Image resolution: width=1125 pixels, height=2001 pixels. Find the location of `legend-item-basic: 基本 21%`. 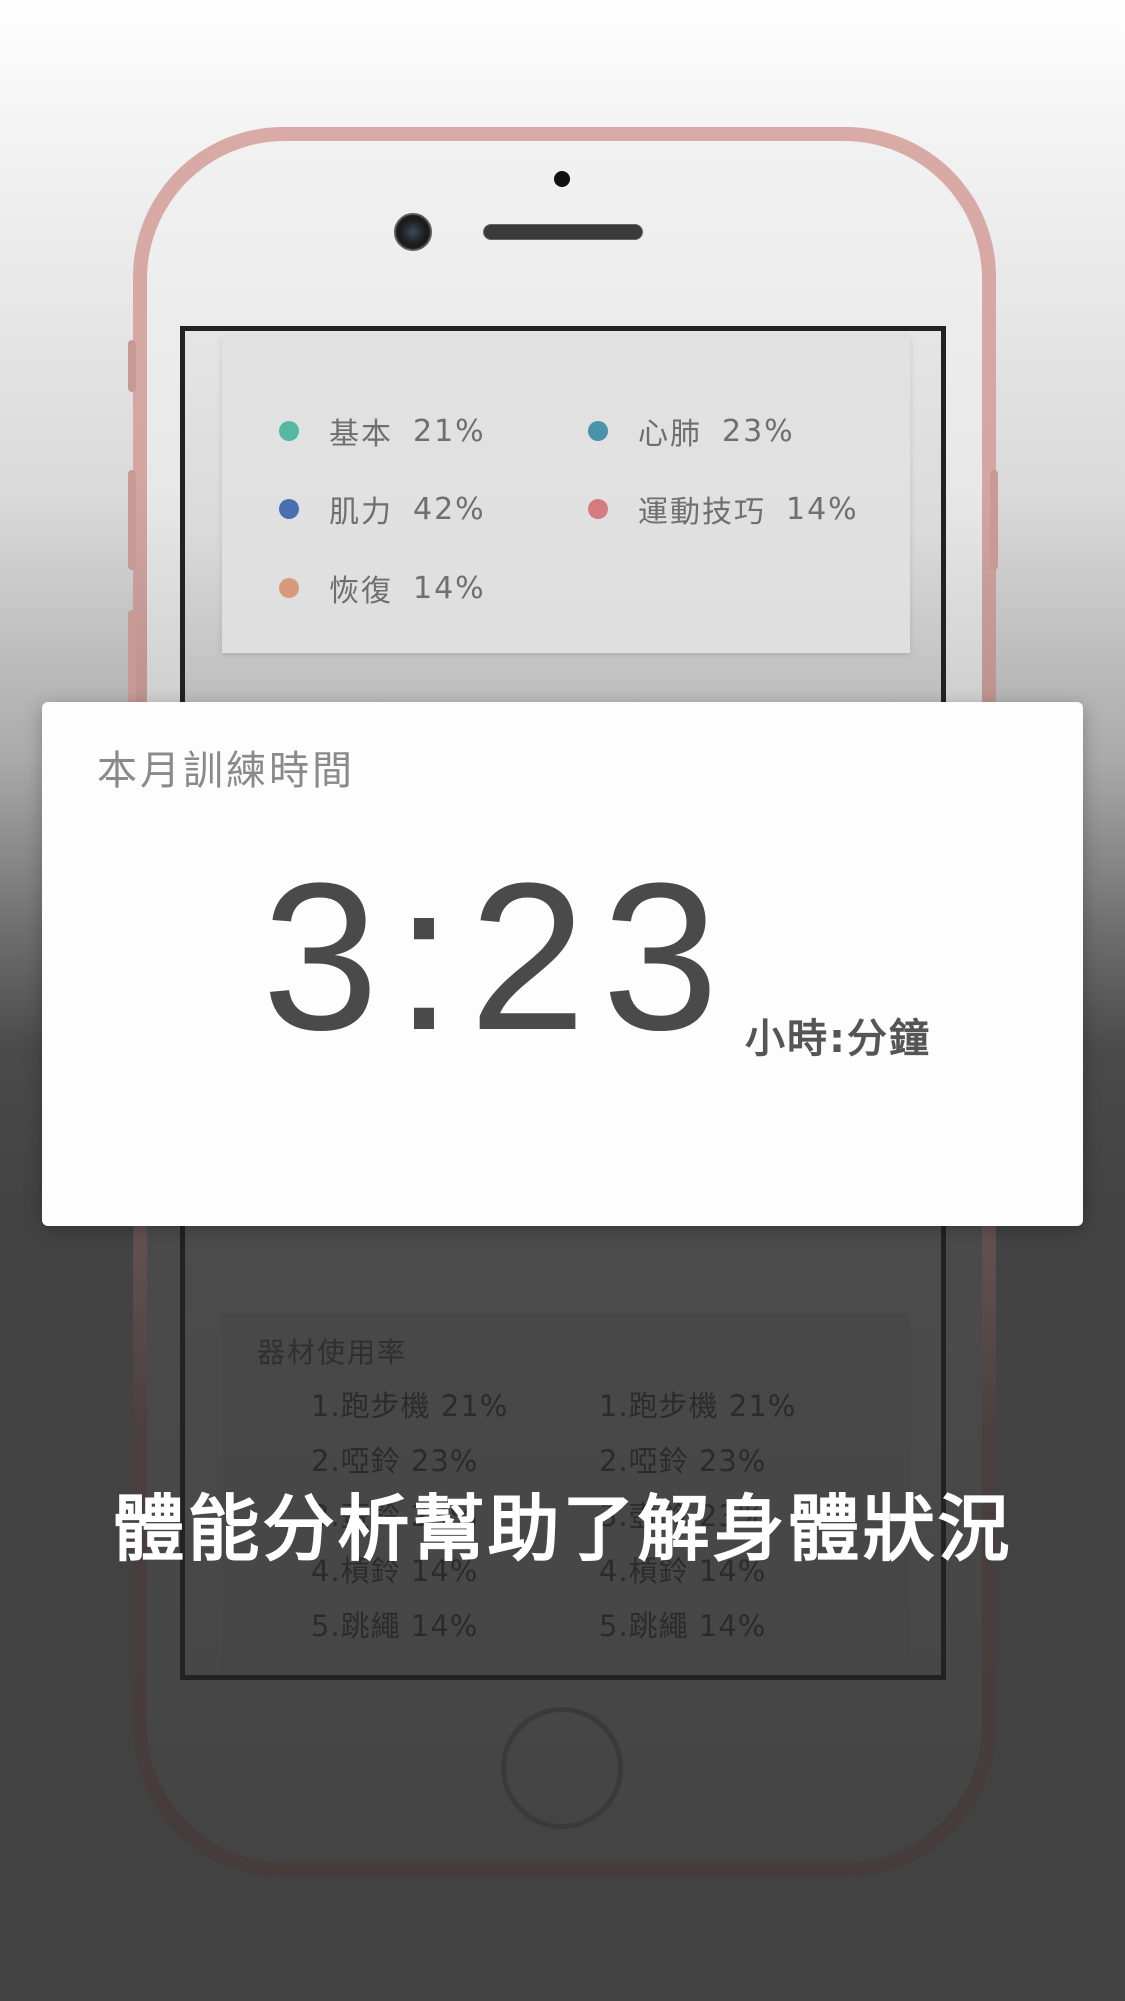

legend-item-basic: 基本 21% is located at coordinates (382, 431).